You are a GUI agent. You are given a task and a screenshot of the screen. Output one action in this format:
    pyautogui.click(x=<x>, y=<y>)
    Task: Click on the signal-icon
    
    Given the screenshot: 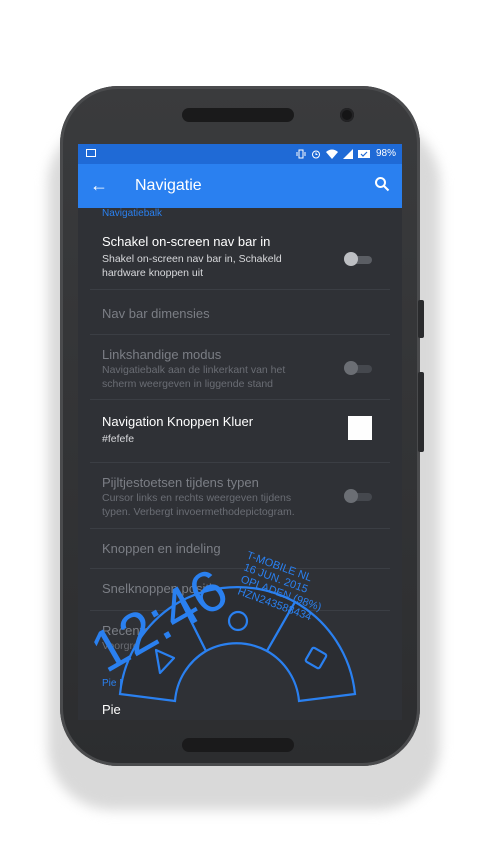 What is the action you would take?
    pyautogui.click(x=347, y=153)
    